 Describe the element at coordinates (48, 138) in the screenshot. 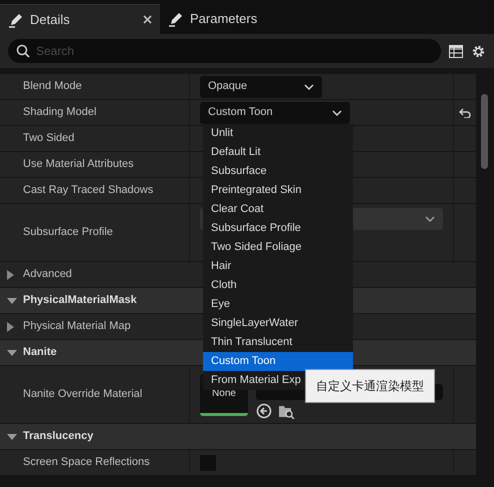

I see `property-label: Two Sided` at that location.